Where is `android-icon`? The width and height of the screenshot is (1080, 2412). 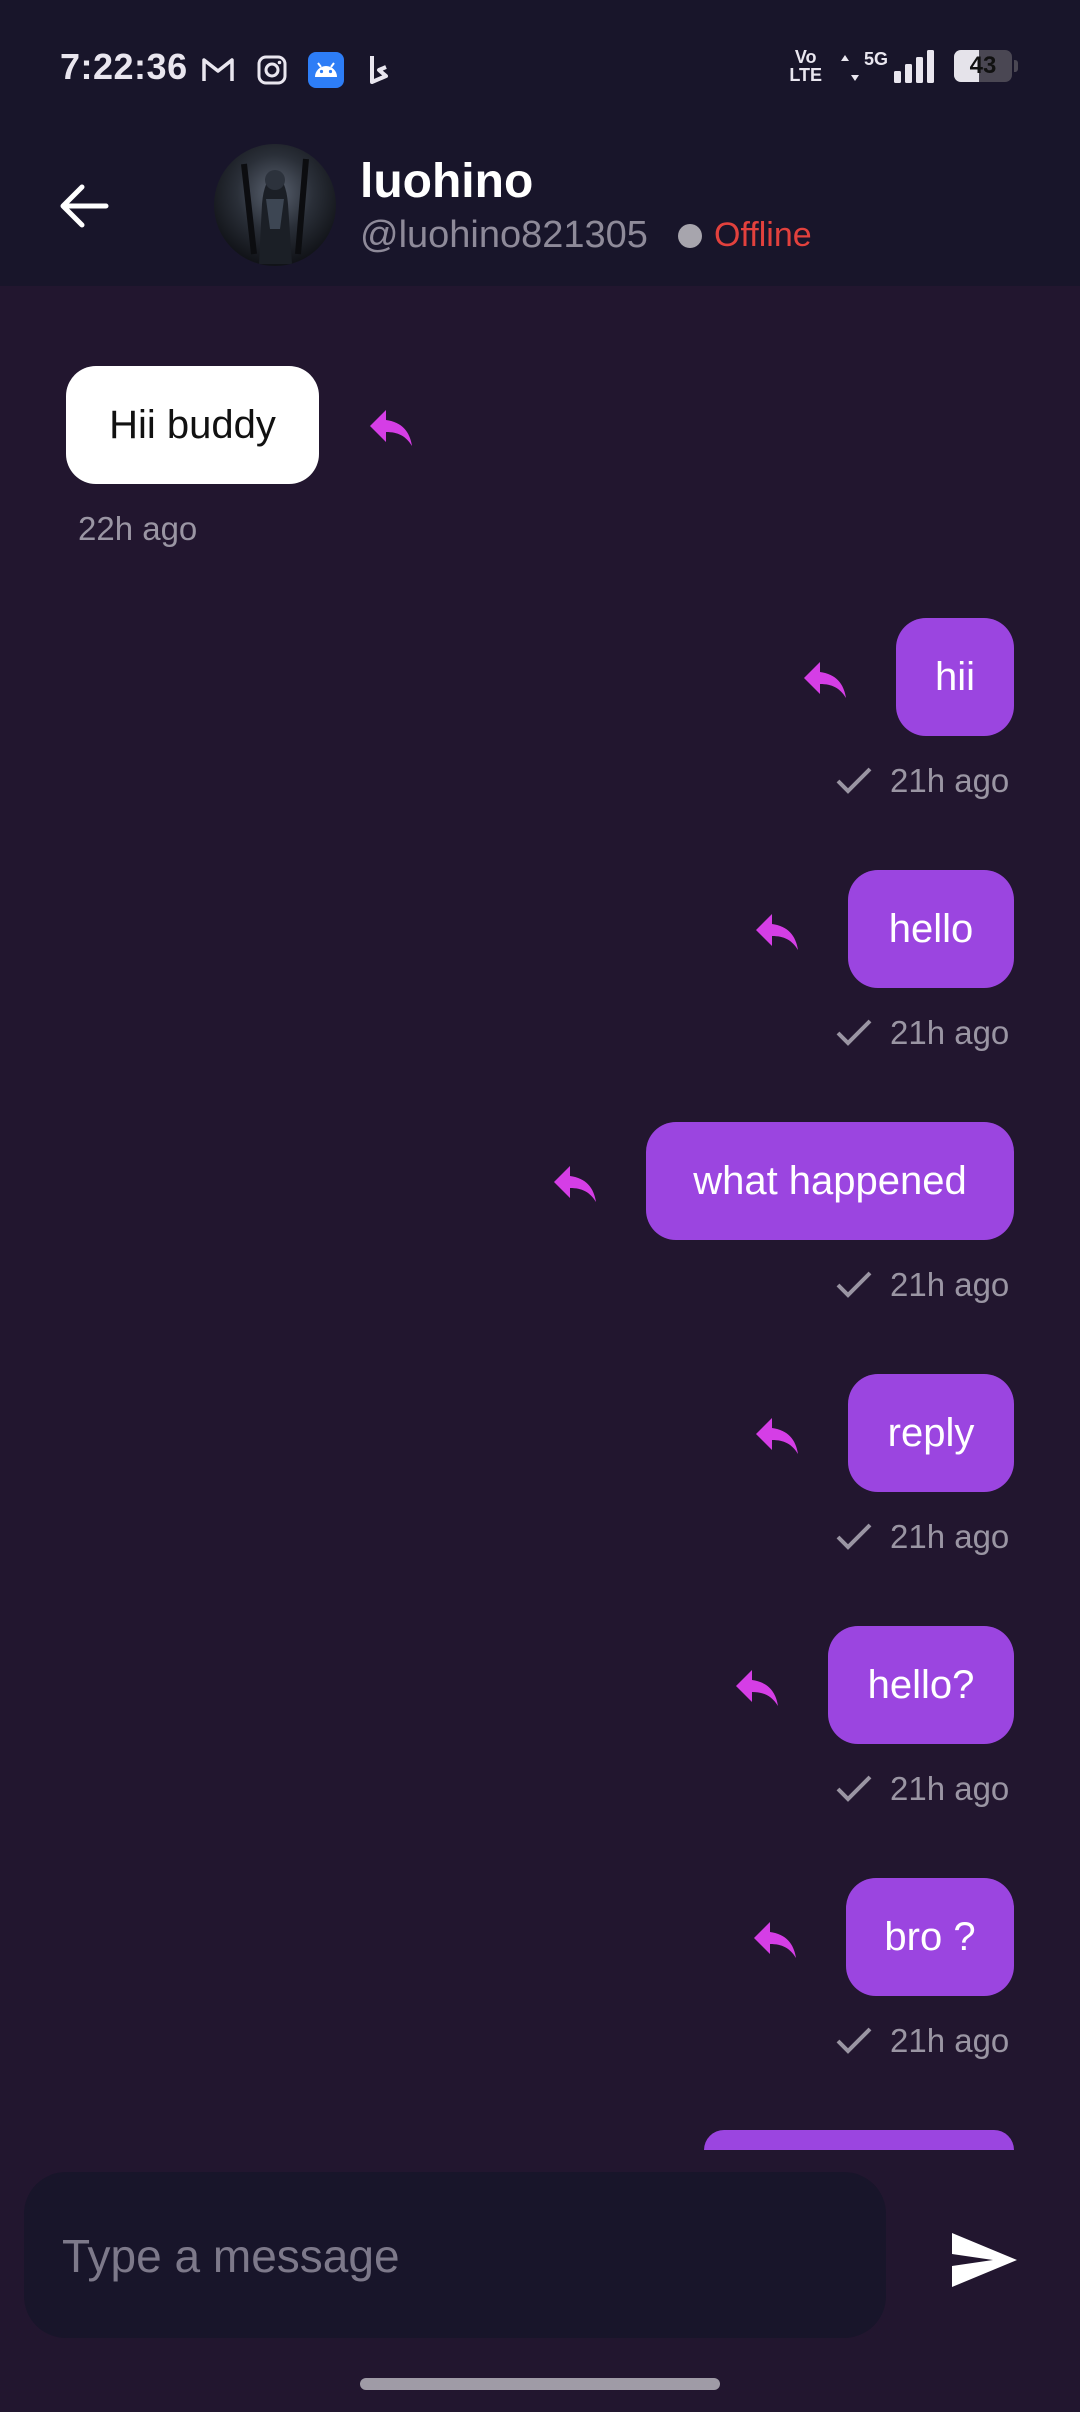 android-icon is located at coordinates (326, 70).